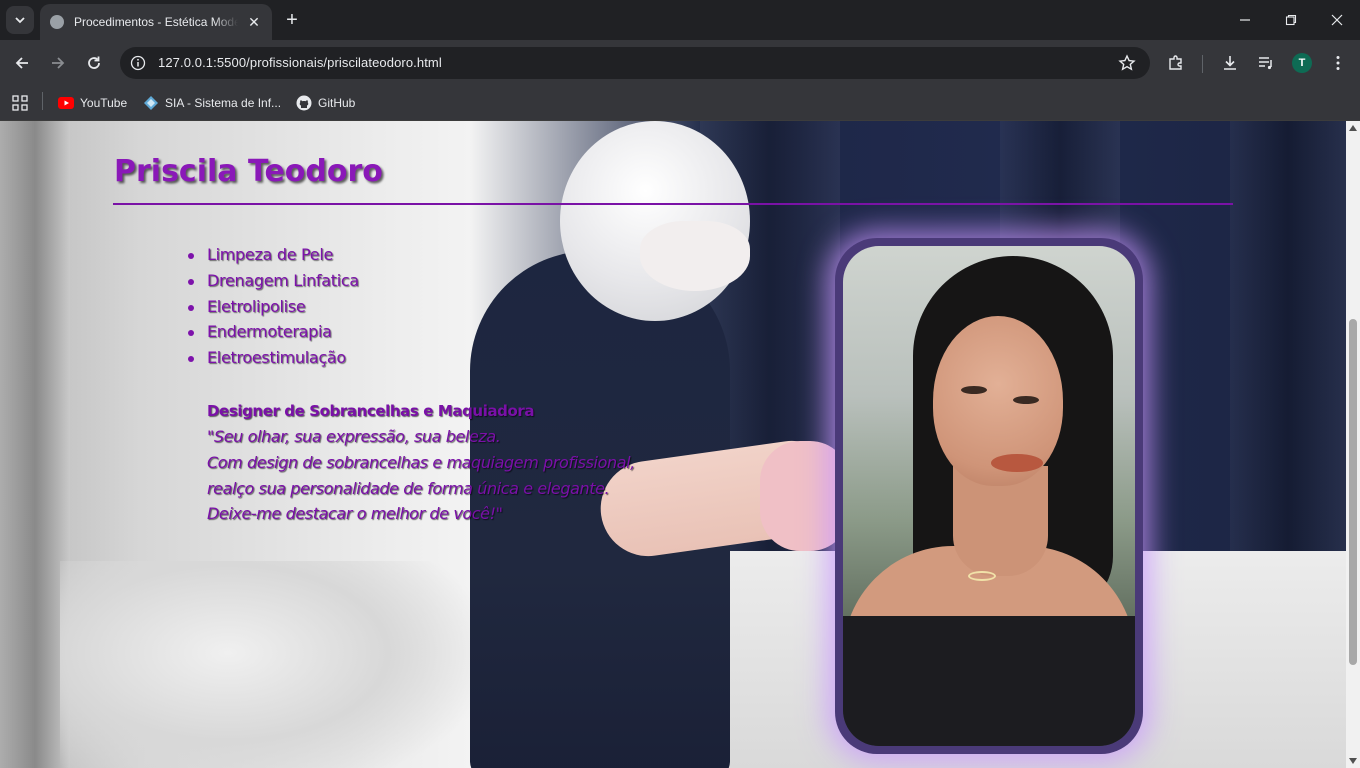 This screenshot has width=1360, height=768. What do you see at coordinates (680, 103) in the screenshot?
I see `bookmarks-bar: YouTube SIA - Sistema de Inf... GitHub` at bounding box center [680, 103].